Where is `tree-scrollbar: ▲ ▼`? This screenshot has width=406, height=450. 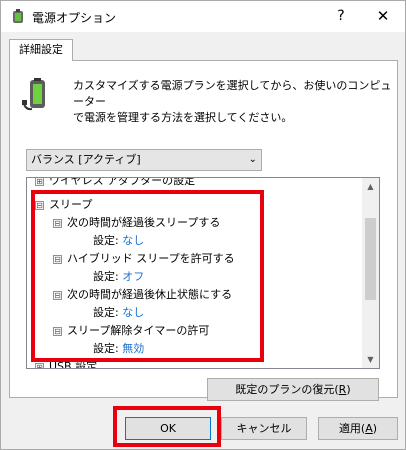 tree-scrollbar: ▲ ▼ is located at coordinates (370, 273).